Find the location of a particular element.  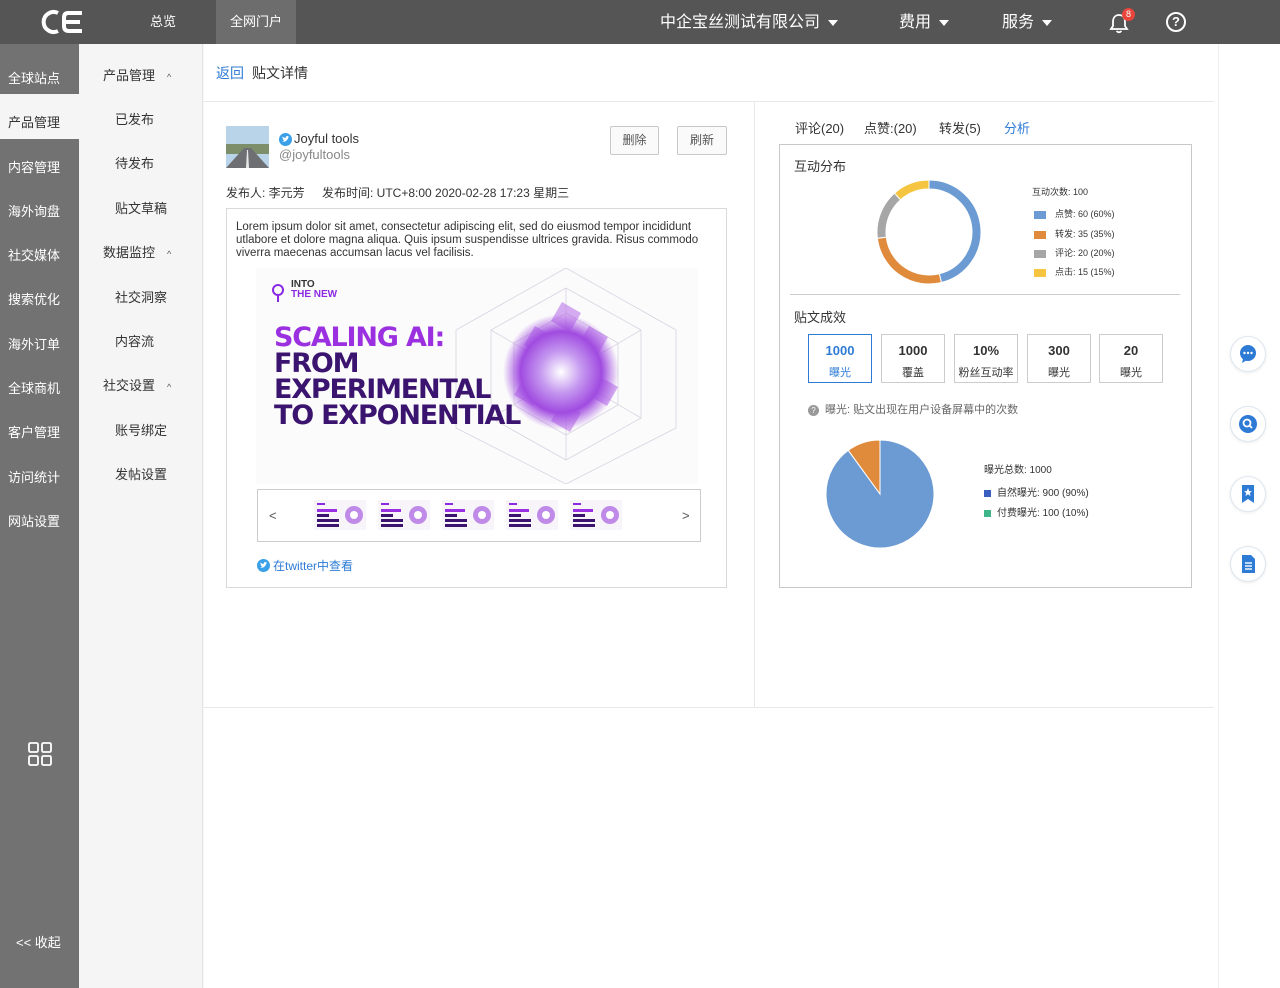

bookmark-star-icon is located at coordinates (1248, 494).